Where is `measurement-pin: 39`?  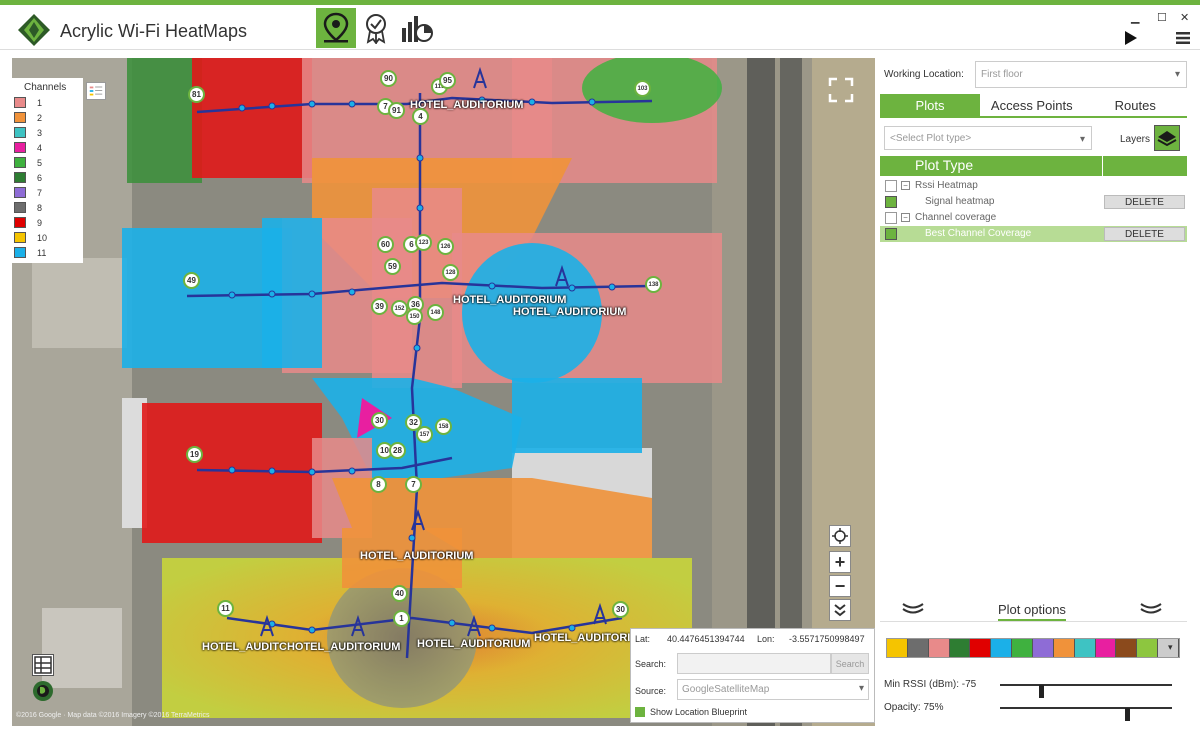
measurement-pin: 39 is located at coordinates (379, 306).